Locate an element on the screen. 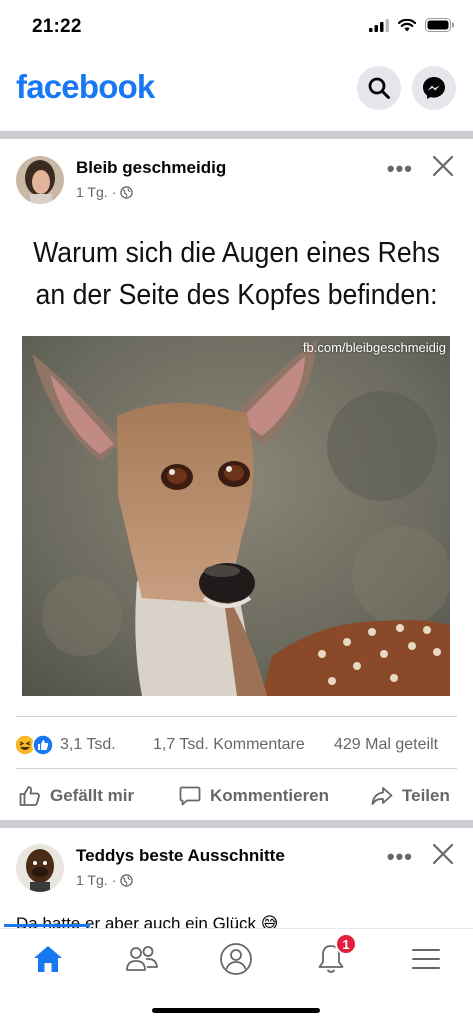 This screenshot has height=1024, width=473. like-button: Gefällt mir is located at coordinates (76, 796).